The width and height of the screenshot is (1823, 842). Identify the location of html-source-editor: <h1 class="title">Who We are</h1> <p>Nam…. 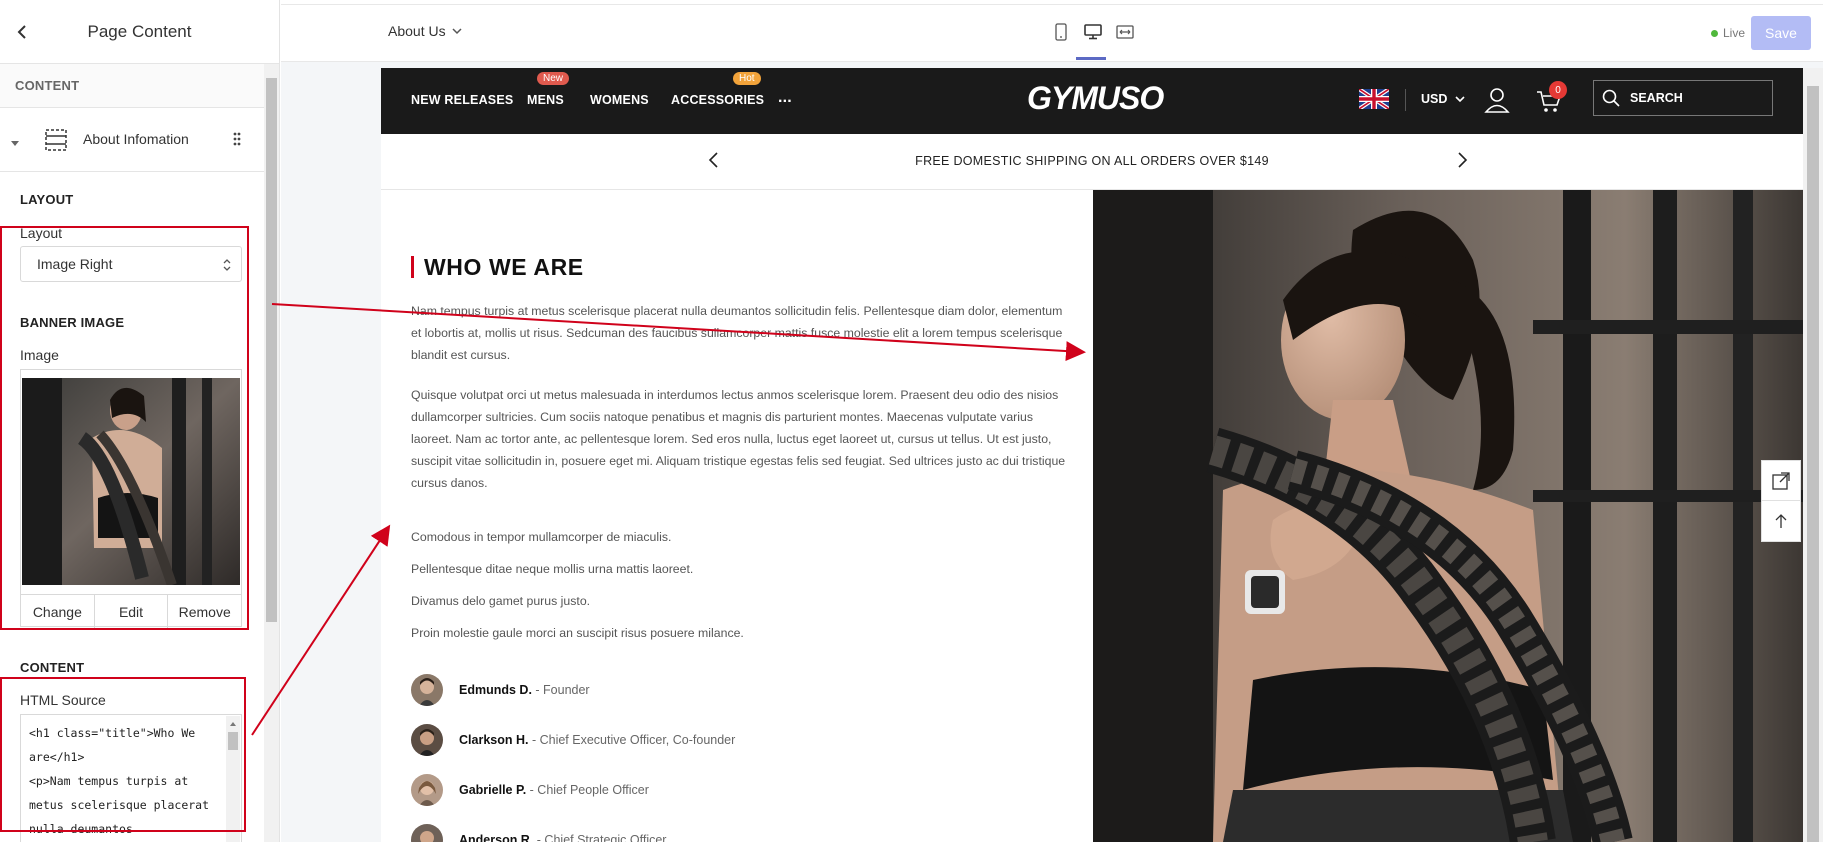
(131, 778).